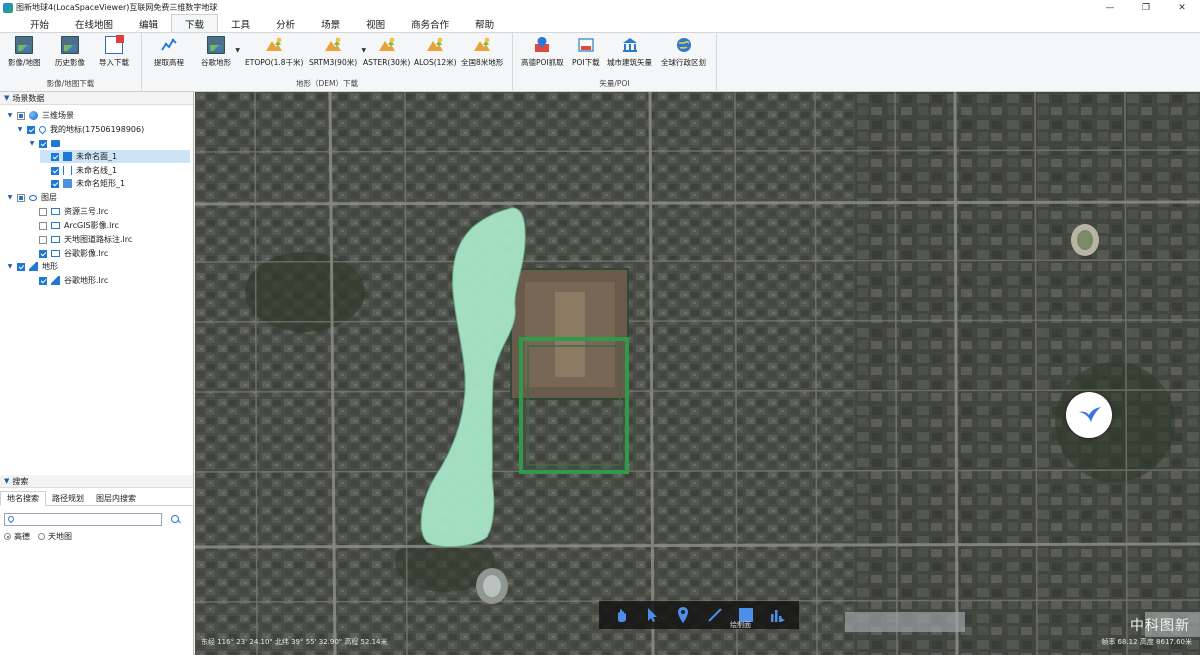 This screenshot has height=655, width=1200. What do you see at coordinates (96, 98) in the screenshot?
I see `scene-data-header: ▼ 场景数据` at bounding box center [96, 98].